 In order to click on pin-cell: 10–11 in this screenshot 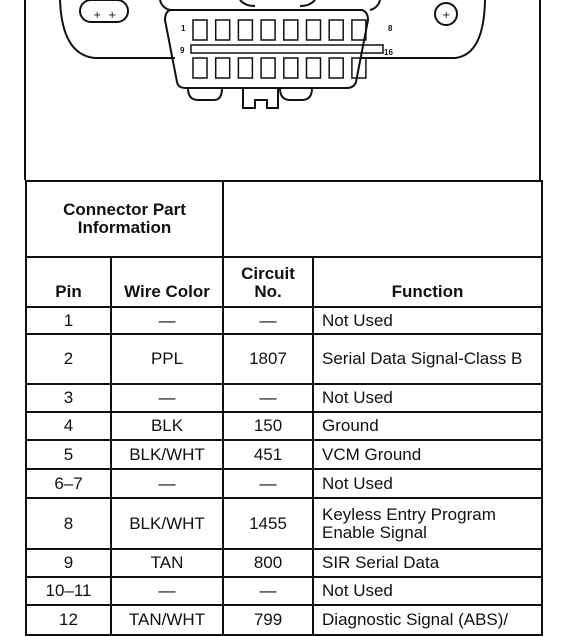, I will do `click(68, 591)`.